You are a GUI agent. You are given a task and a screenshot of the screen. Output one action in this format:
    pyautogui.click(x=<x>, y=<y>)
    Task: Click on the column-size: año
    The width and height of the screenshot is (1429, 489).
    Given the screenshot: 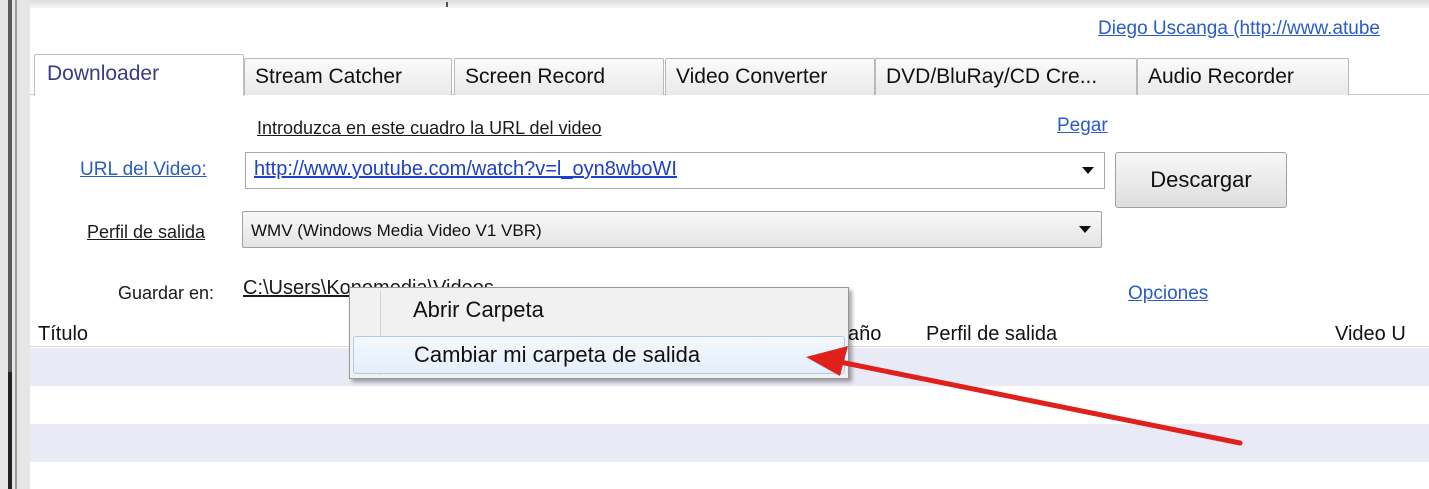 What is the action you would take?
    pyautogui.click(x=864, y=334)
    